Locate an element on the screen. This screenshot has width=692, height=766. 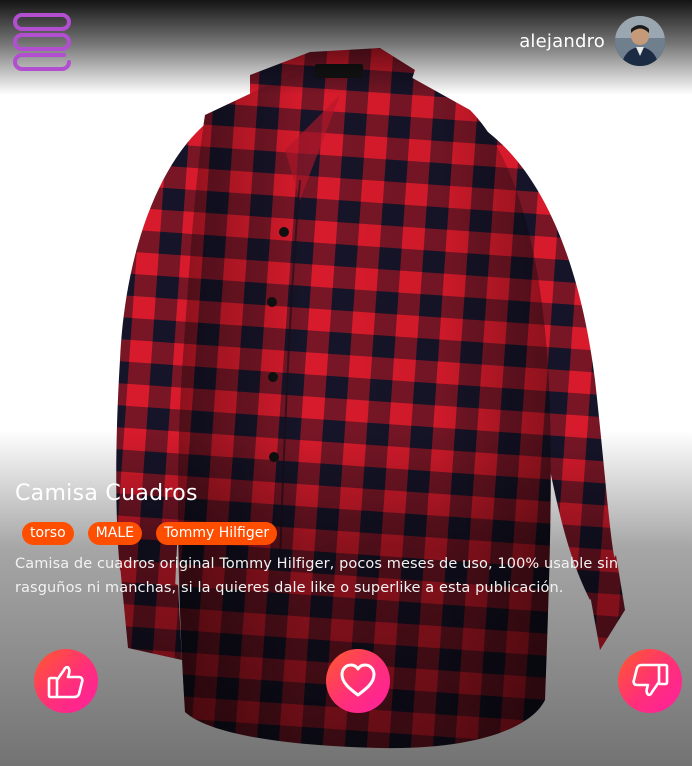
user-profile: alejandro is located at coordinates (592, 41).